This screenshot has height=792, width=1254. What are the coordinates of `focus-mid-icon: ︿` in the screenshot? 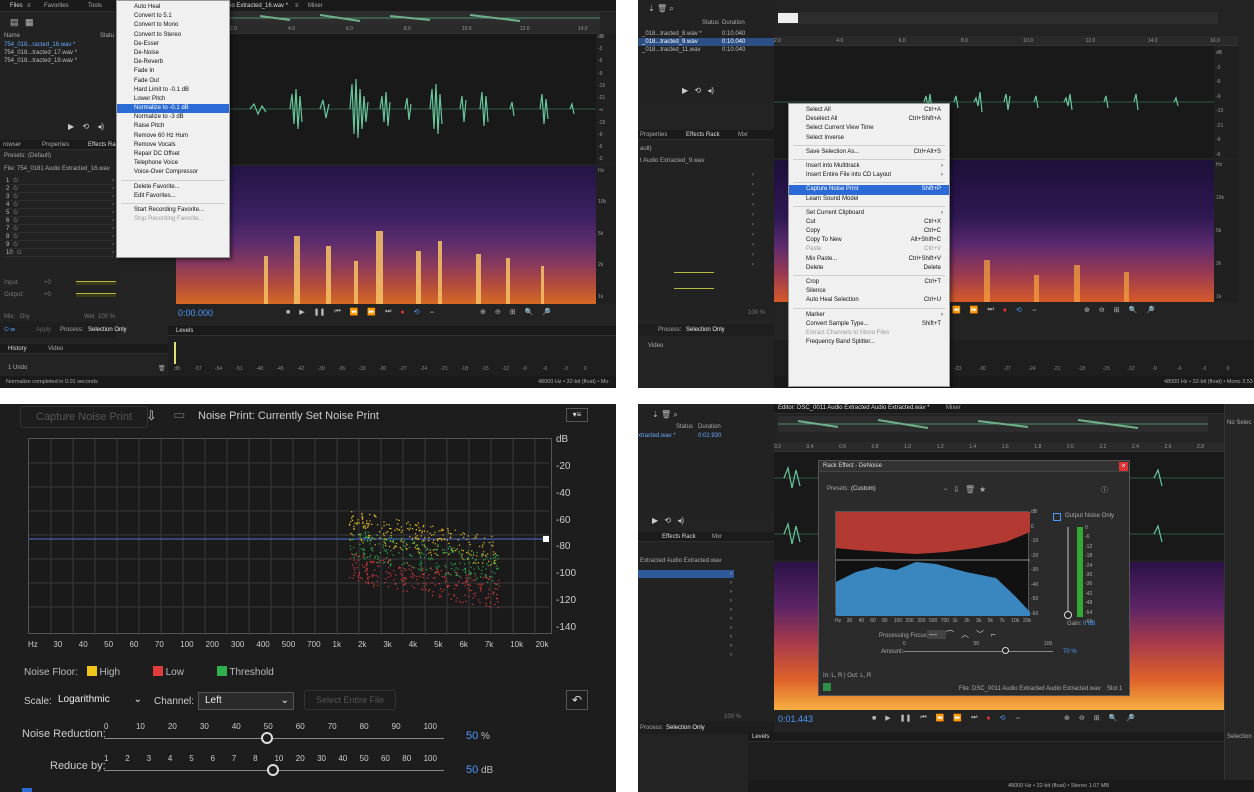 It's located at (968, 634).